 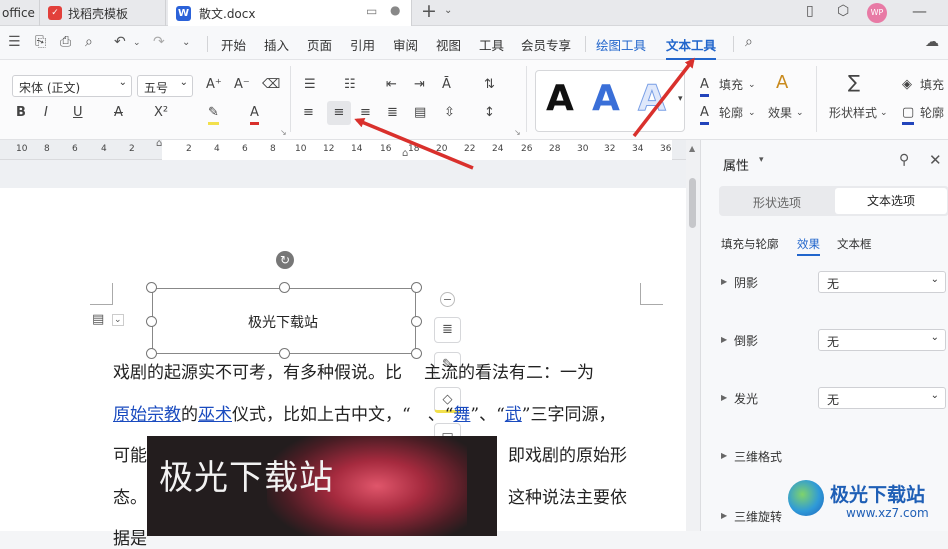 What do you see at coordinates (414, 144) in the screenshot?
I see `arrow-to-align-center` at bounding box center [414, 144].